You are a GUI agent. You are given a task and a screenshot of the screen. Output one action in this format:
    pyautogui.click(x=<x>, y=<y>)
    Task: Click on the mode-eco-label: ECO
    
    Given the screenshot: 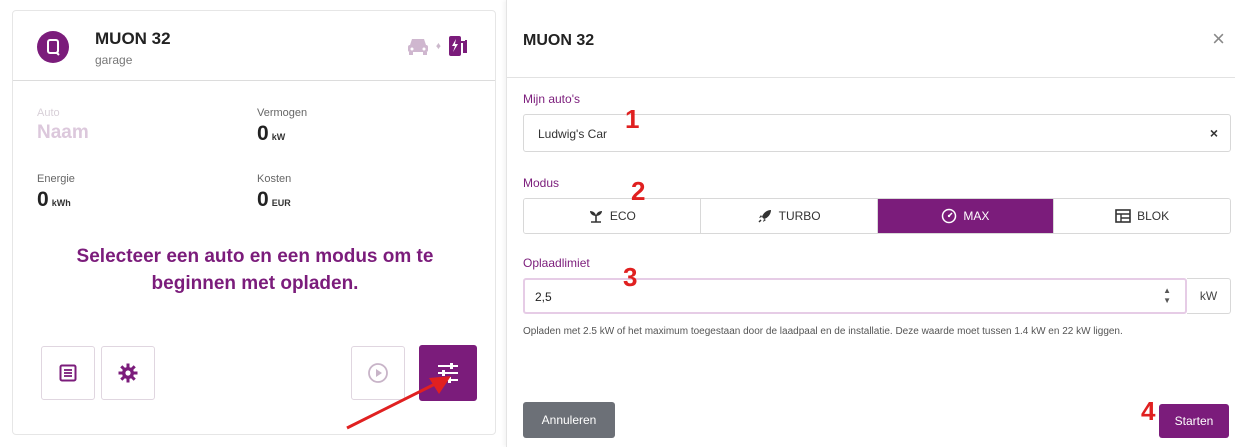 What is the action you would take?
    pyautogui.click(x=622, y=216)
    